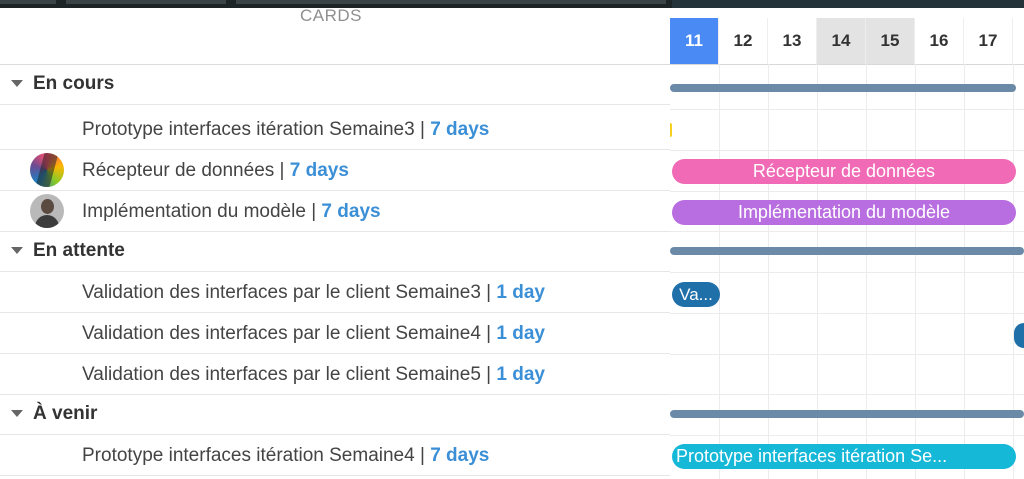 The height and width of the screenshot is (479, 1024). Describe the element at coordinates (841, 41) in the screenshot. I see `day-cell-weekend: 14` at that location.